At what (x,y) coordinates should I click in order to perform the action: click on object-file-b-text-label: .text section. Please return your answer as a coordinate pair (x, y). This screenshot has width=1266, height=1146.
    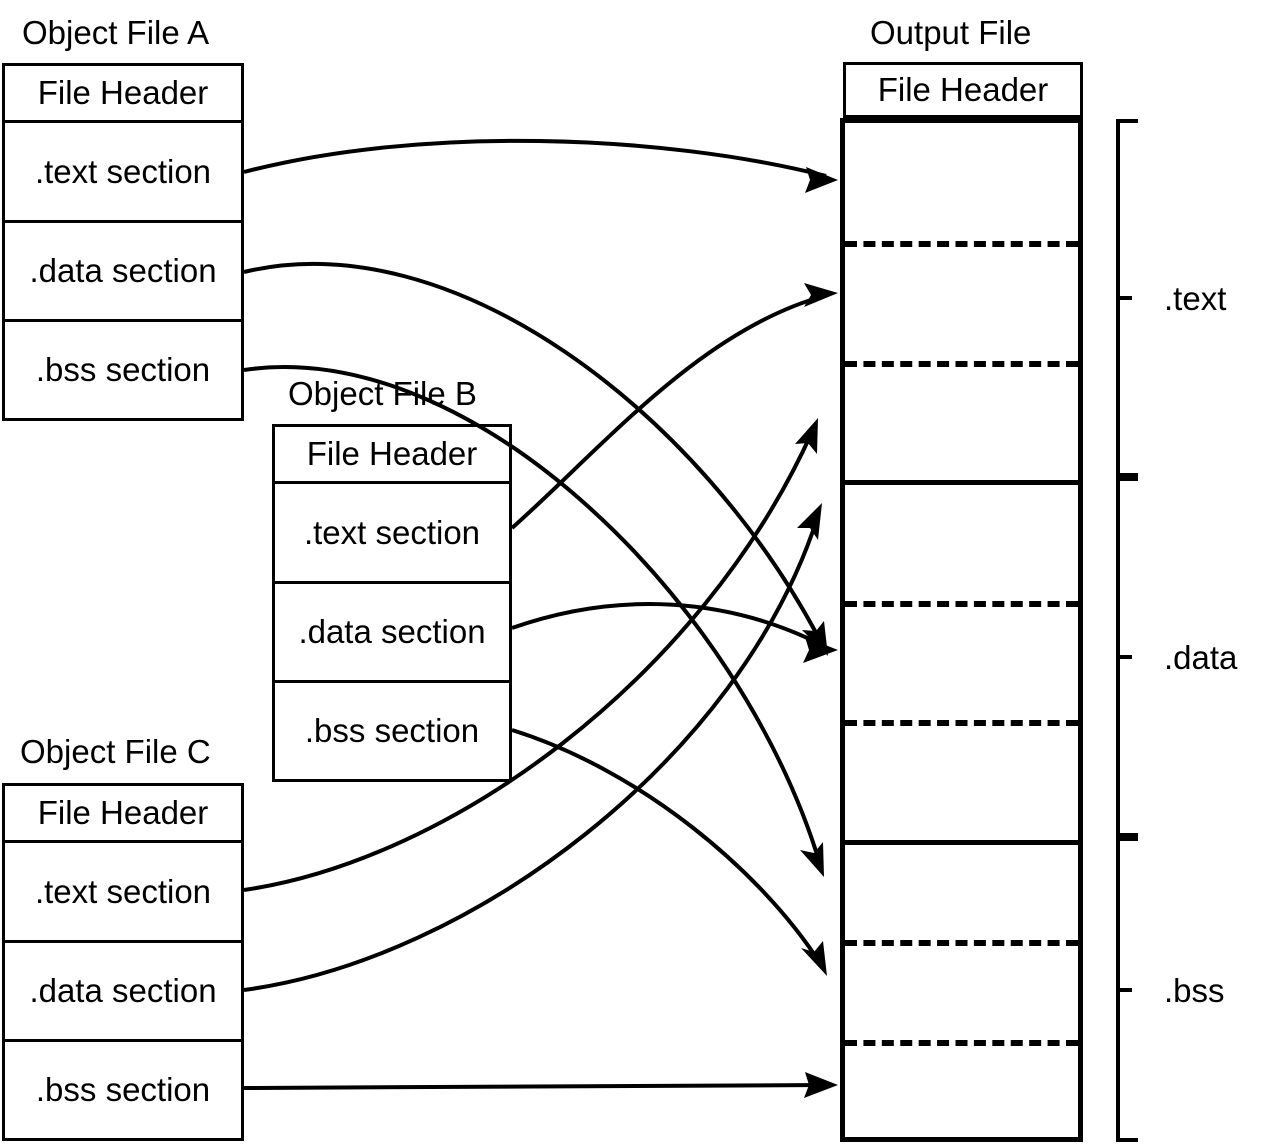
    Looking at the image, I should click on (392, 532).